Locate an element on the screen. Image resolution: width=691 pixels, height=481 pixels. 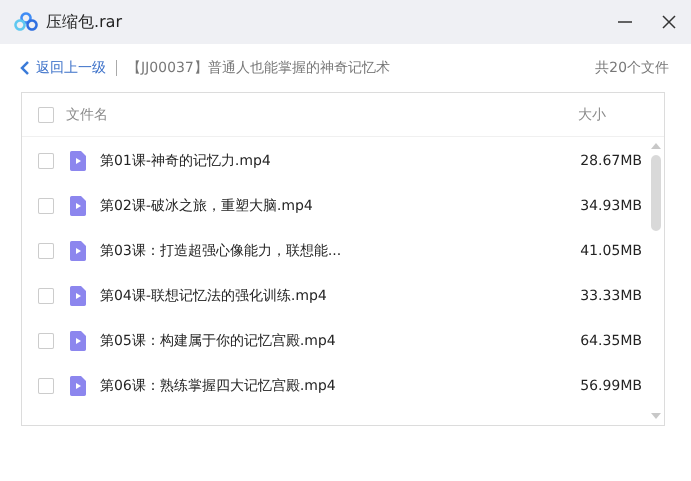
select-all-checkbox is located at coordinates (46, 114).